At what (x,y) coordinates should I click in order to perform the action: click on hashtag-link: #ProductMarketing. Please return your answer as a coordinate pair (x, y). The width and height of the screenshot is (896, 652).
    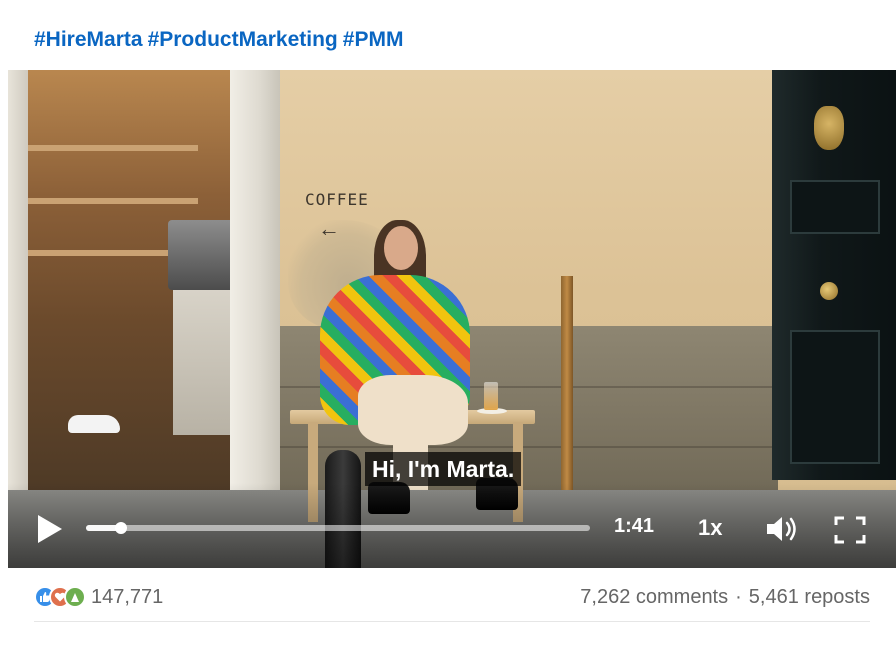
    Looking at the image, I should click on (243, 39).